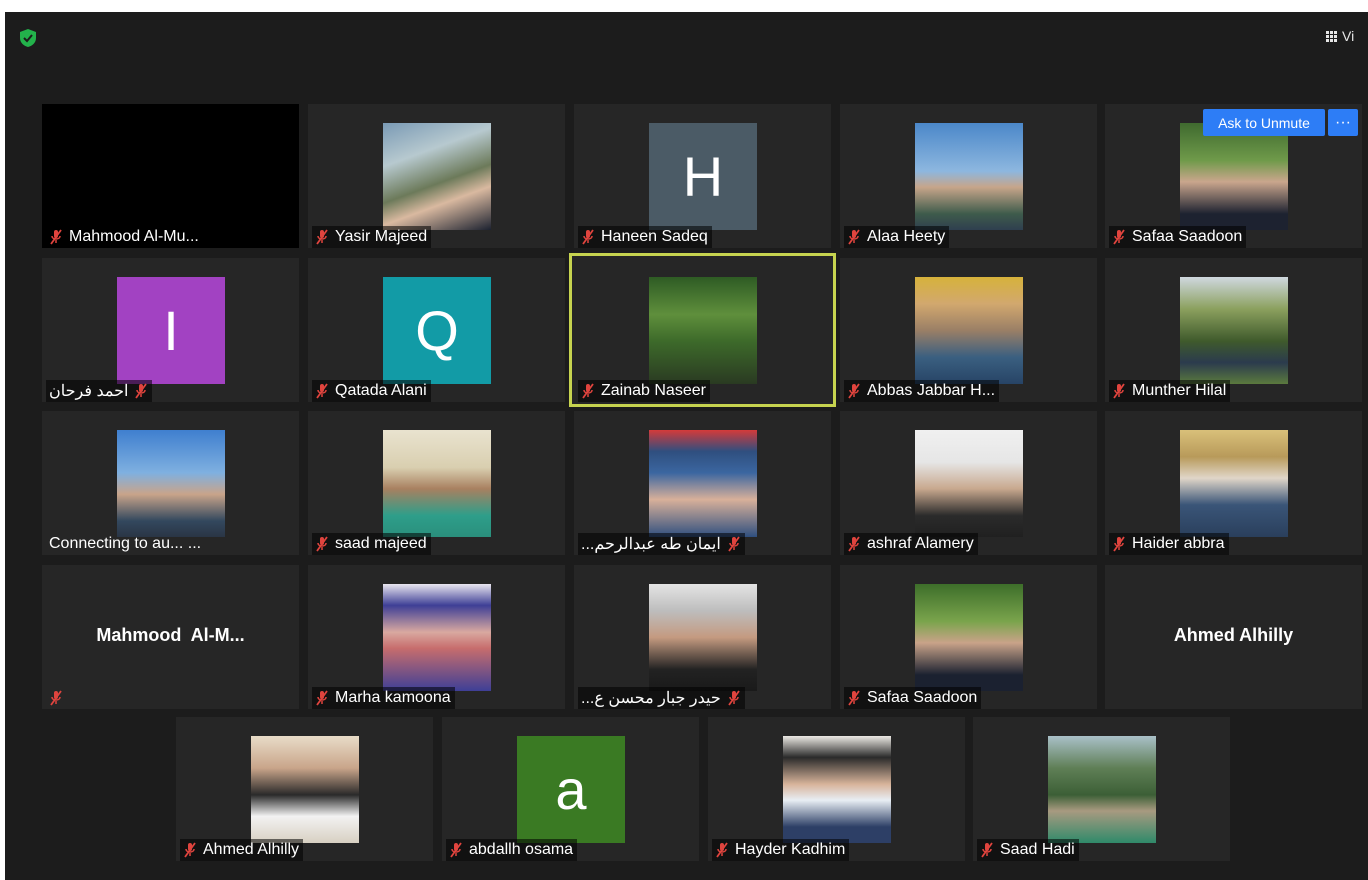  I want to click on participant-name: Marha kamoona, so click(393, 697).